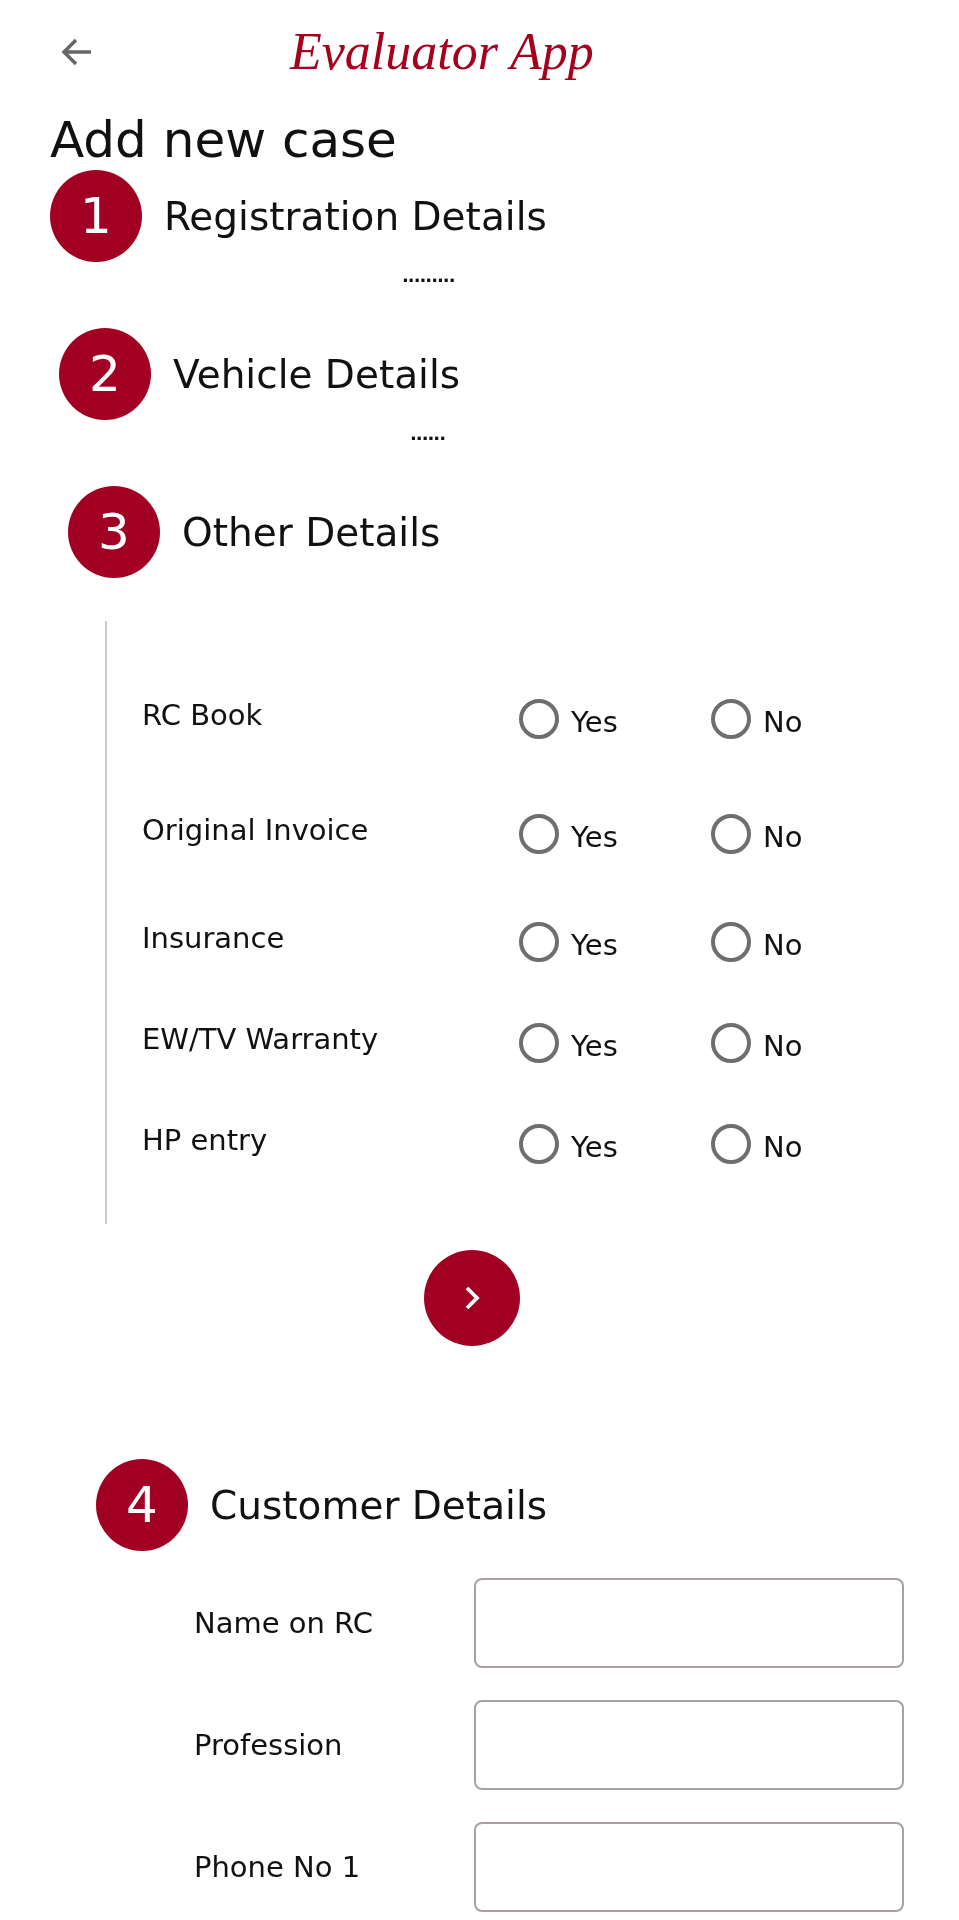 Image resolution: width=959 pixels, height=1920 pixels. Describe the element at coordinates (311, 532) in the screenshot. I see `step-title: Other Details` at that location.